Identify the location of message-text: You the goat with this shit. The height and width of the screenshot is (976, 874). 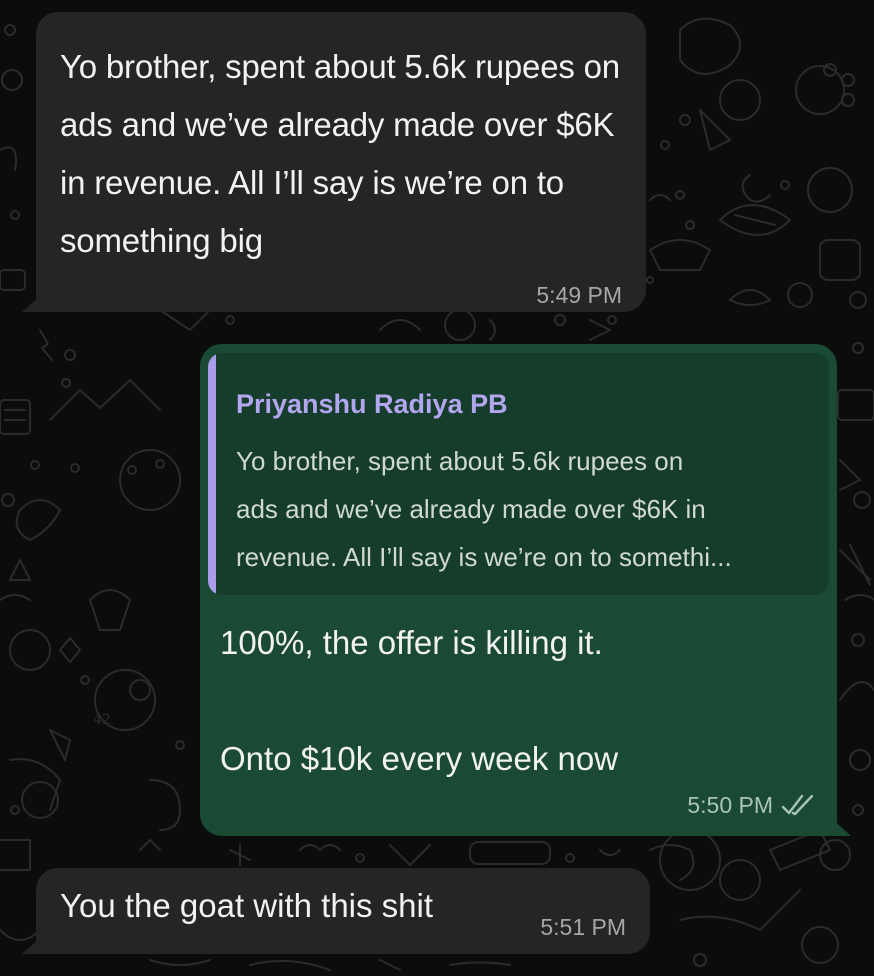
(247, 905).